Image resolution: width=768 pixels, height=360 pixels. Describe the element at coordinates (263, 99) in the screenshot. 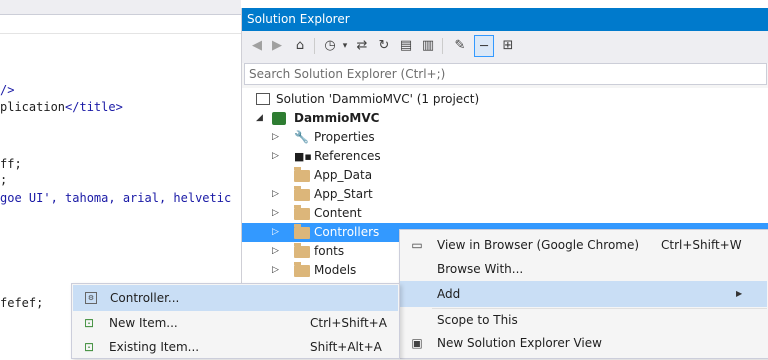

I see `solution-icon` at that location.